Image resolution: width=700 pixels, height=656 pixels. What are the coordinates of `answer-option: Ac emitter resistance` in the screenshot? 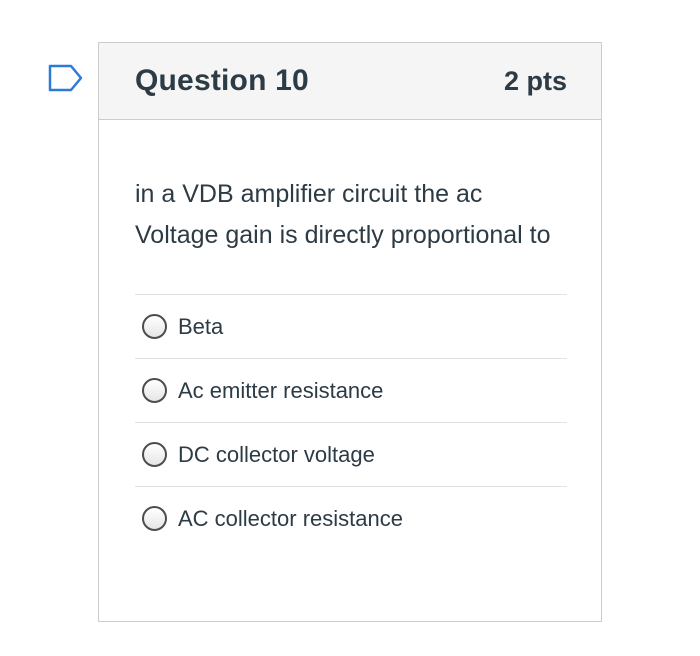 It's located at (351, 390).